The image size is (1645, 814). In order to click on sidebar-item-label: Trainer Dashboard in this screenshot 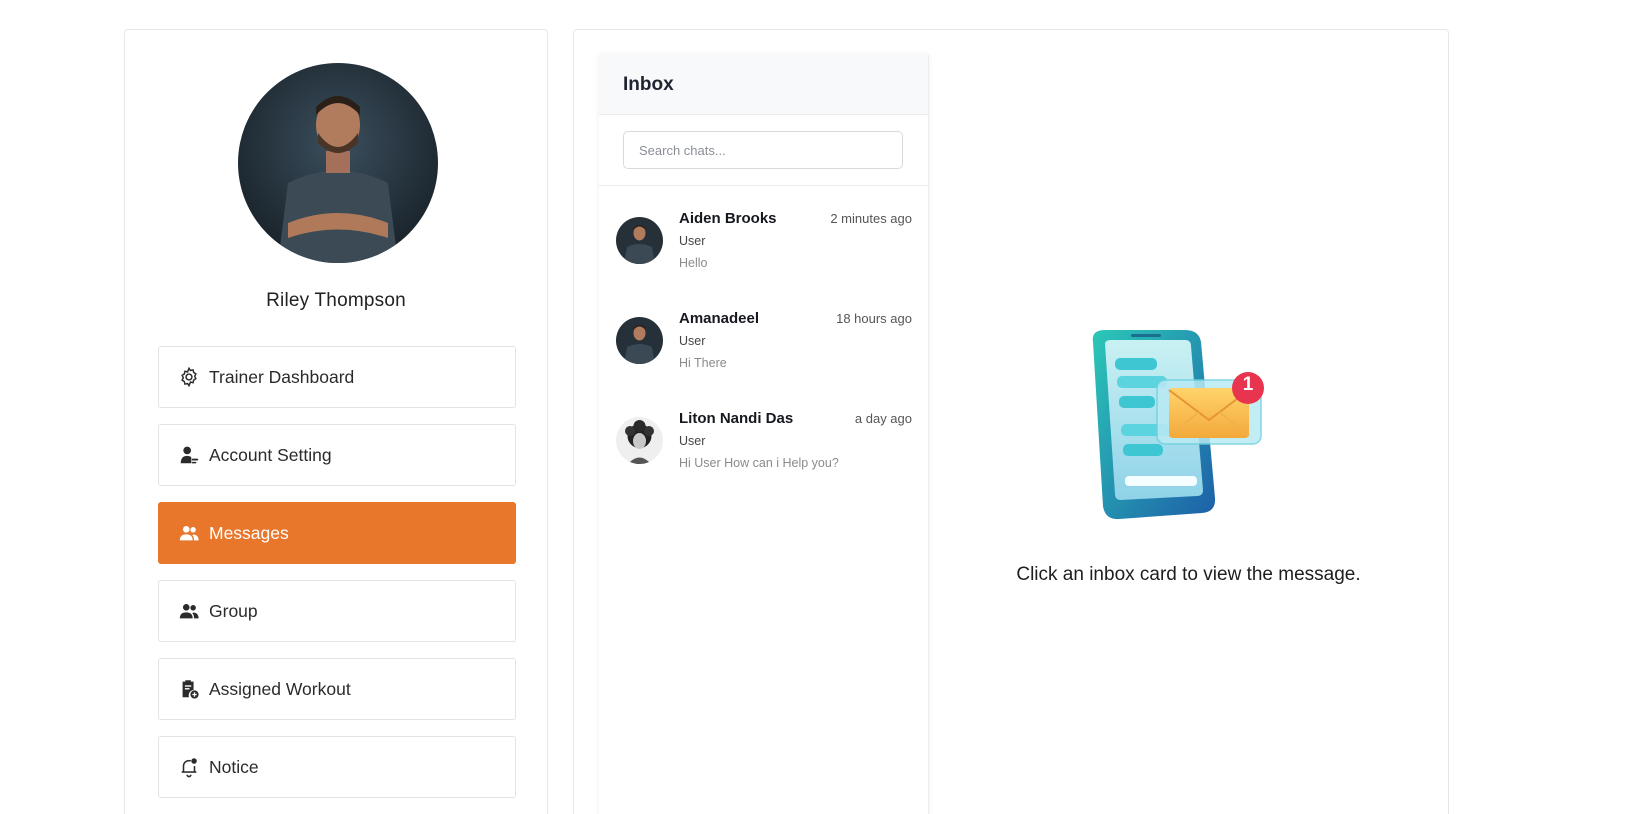, I will do `click(282, 376)`.